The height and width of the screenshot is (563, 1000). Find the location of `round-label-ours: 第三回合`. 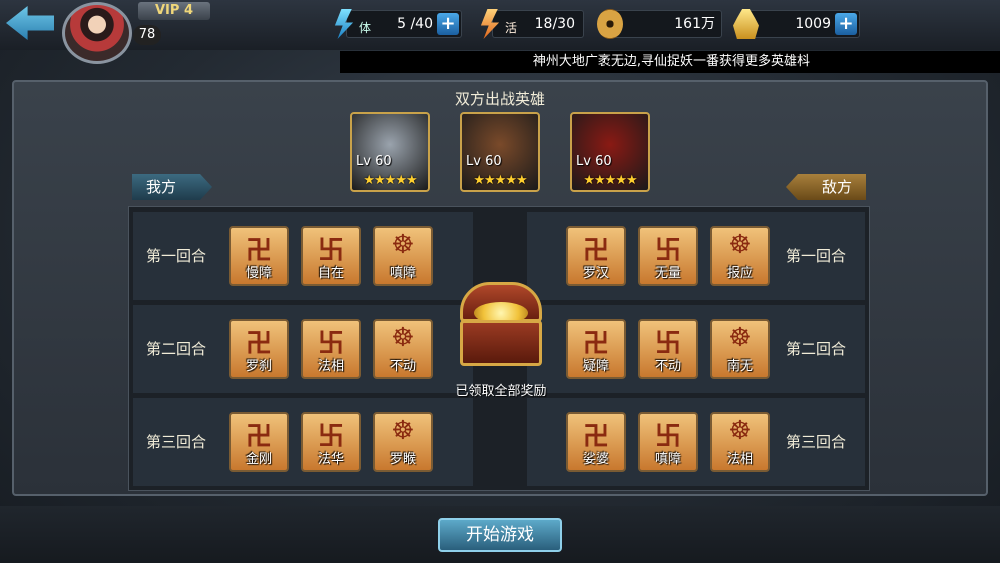

round-label-ours: 第三回合 is located at coordinates (176, 442).